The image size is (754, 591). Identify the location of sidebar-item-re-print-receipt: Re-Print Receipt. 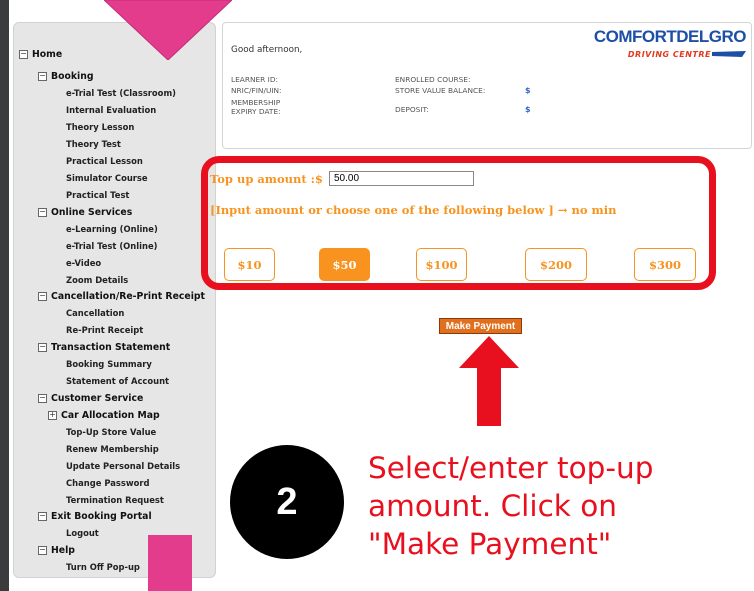
(104, 330).